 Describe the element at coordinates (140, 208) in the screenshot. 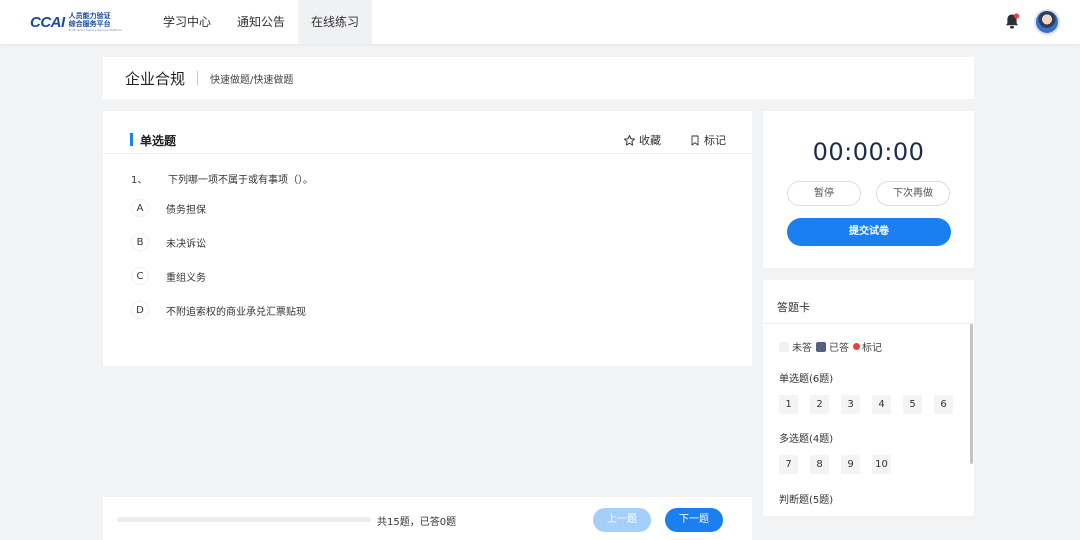

I see `option-key: A` at that location.